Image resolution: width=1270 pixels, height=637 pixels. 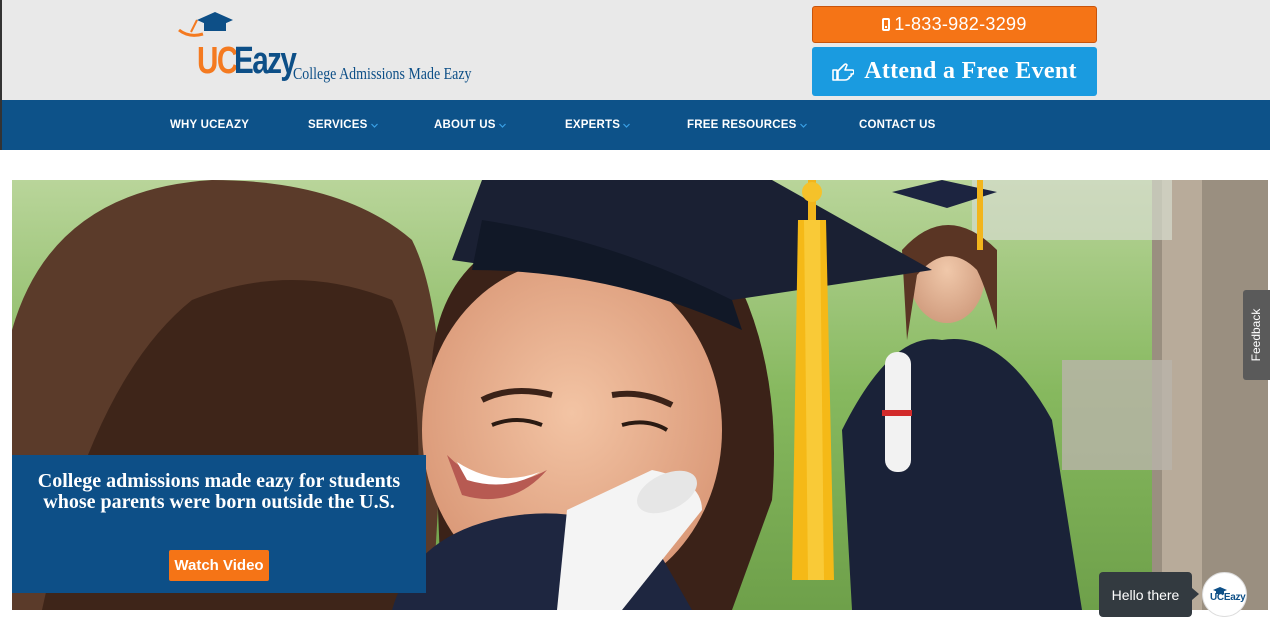 I want to click on nav-label: CONTACT US, so click(x=897, y=125).